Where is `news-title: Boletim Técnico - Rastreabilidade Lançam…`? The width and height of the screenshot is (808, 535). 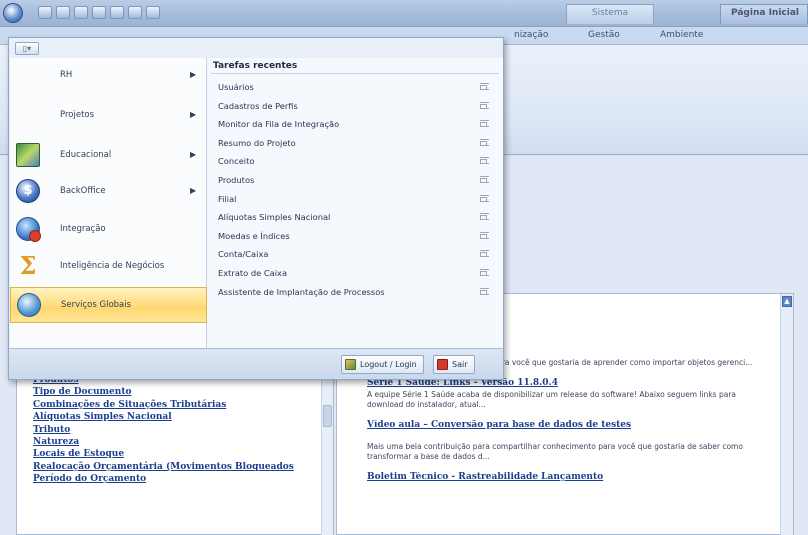
news-title: Boletim Técnico - Rastreabilidade Lançam… is located at coordinates (569, 477).